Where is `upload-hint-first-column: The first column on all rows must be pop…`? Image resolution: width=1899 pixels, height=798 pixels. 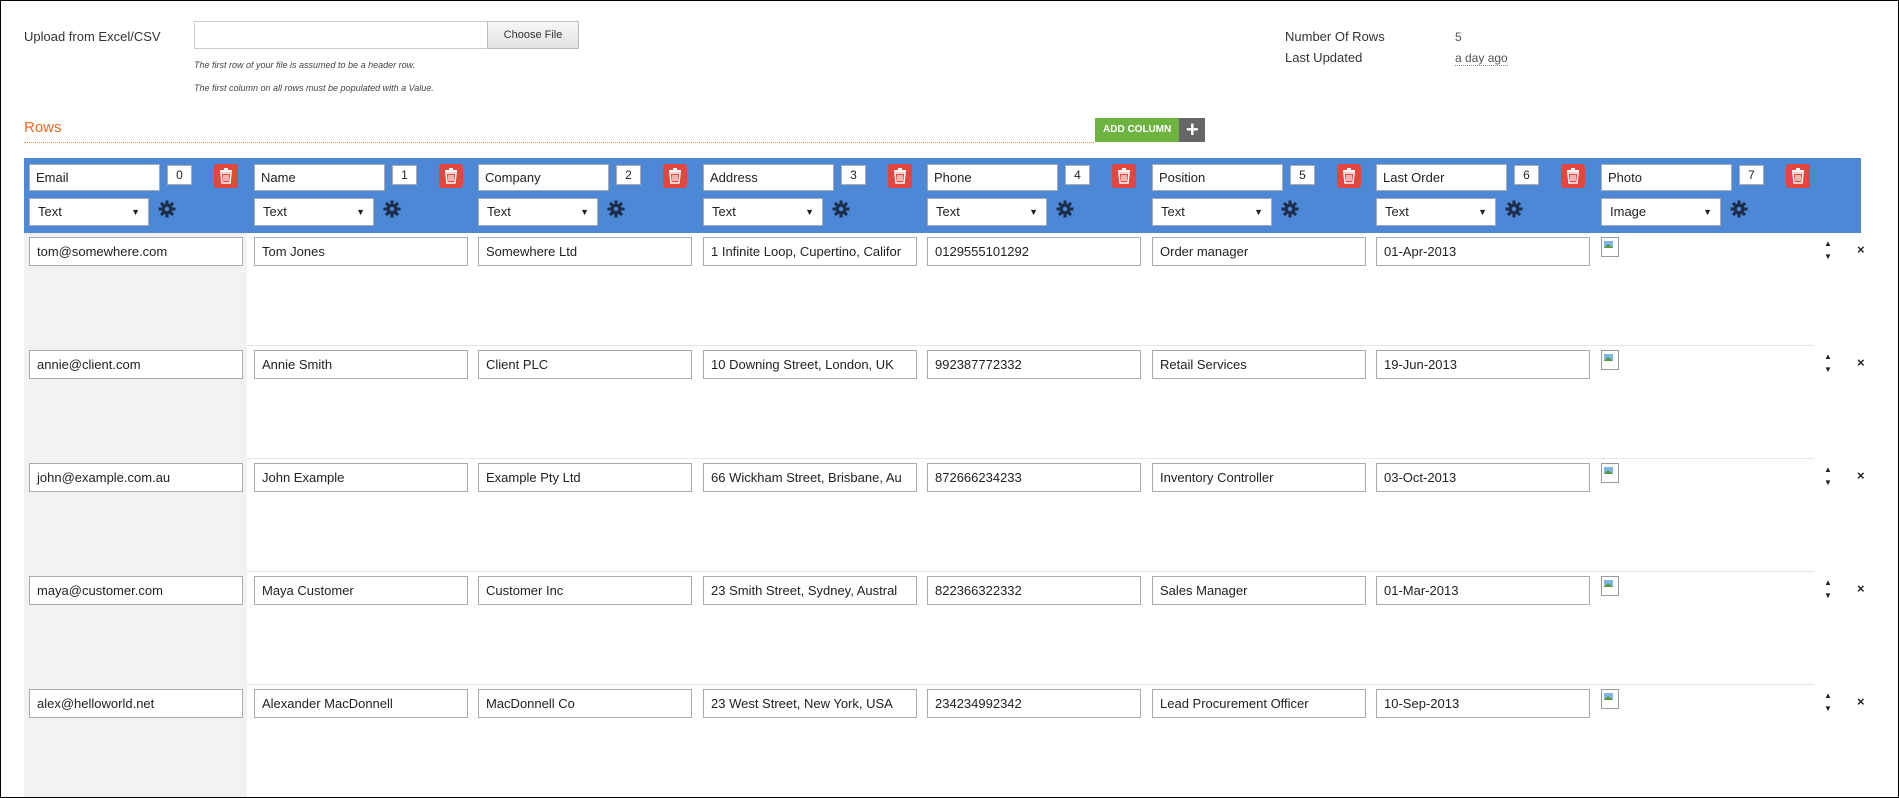
upload-hint-first-column: The first column on all rows must be pop… is located at coordinates (314, 88).